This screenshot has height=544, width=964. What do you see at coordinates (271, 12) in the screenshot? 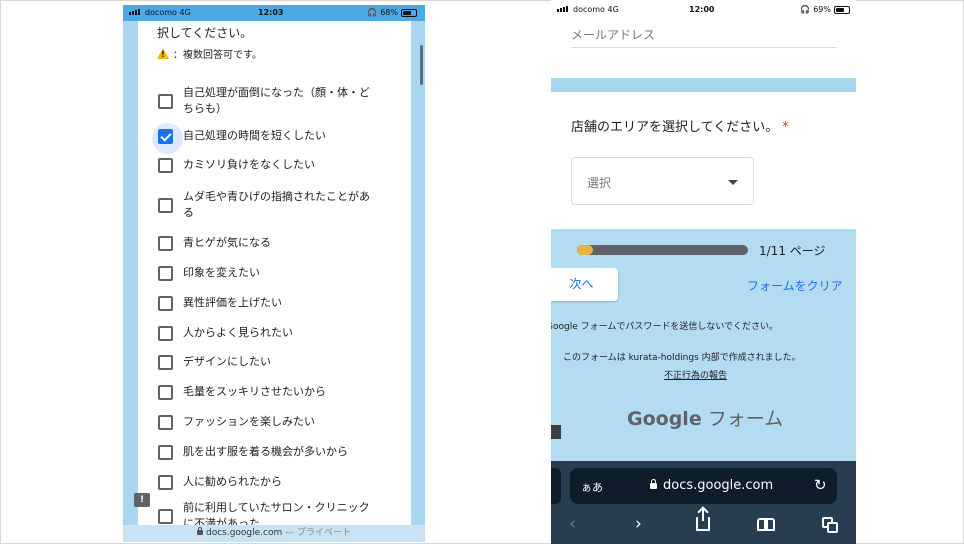
I see `status-time: 12:03` at bounding box center [271, 12].